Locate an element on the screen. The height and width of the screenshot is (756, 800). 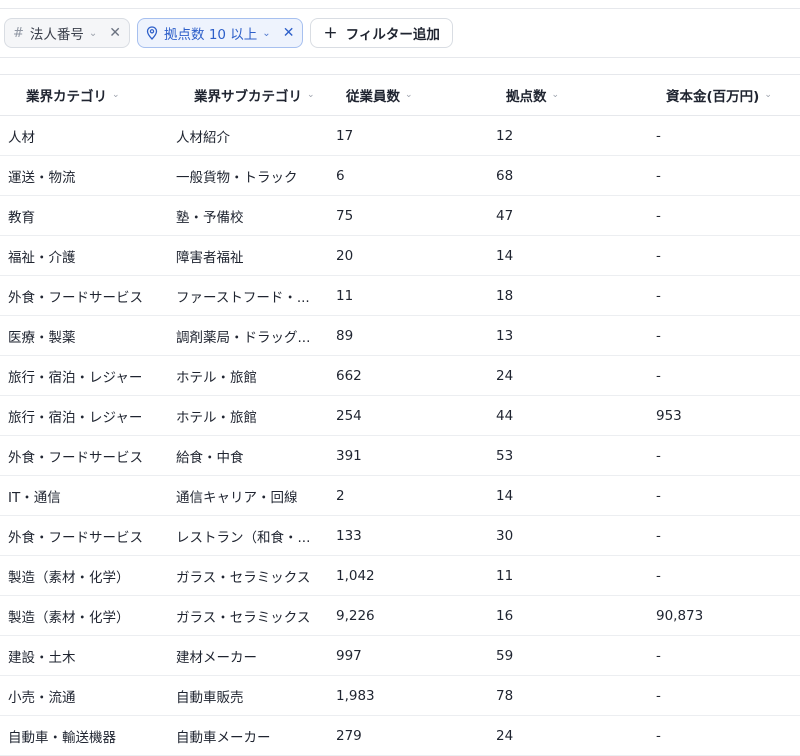
cell-employees: 662 is located at coordinates (408, 375).